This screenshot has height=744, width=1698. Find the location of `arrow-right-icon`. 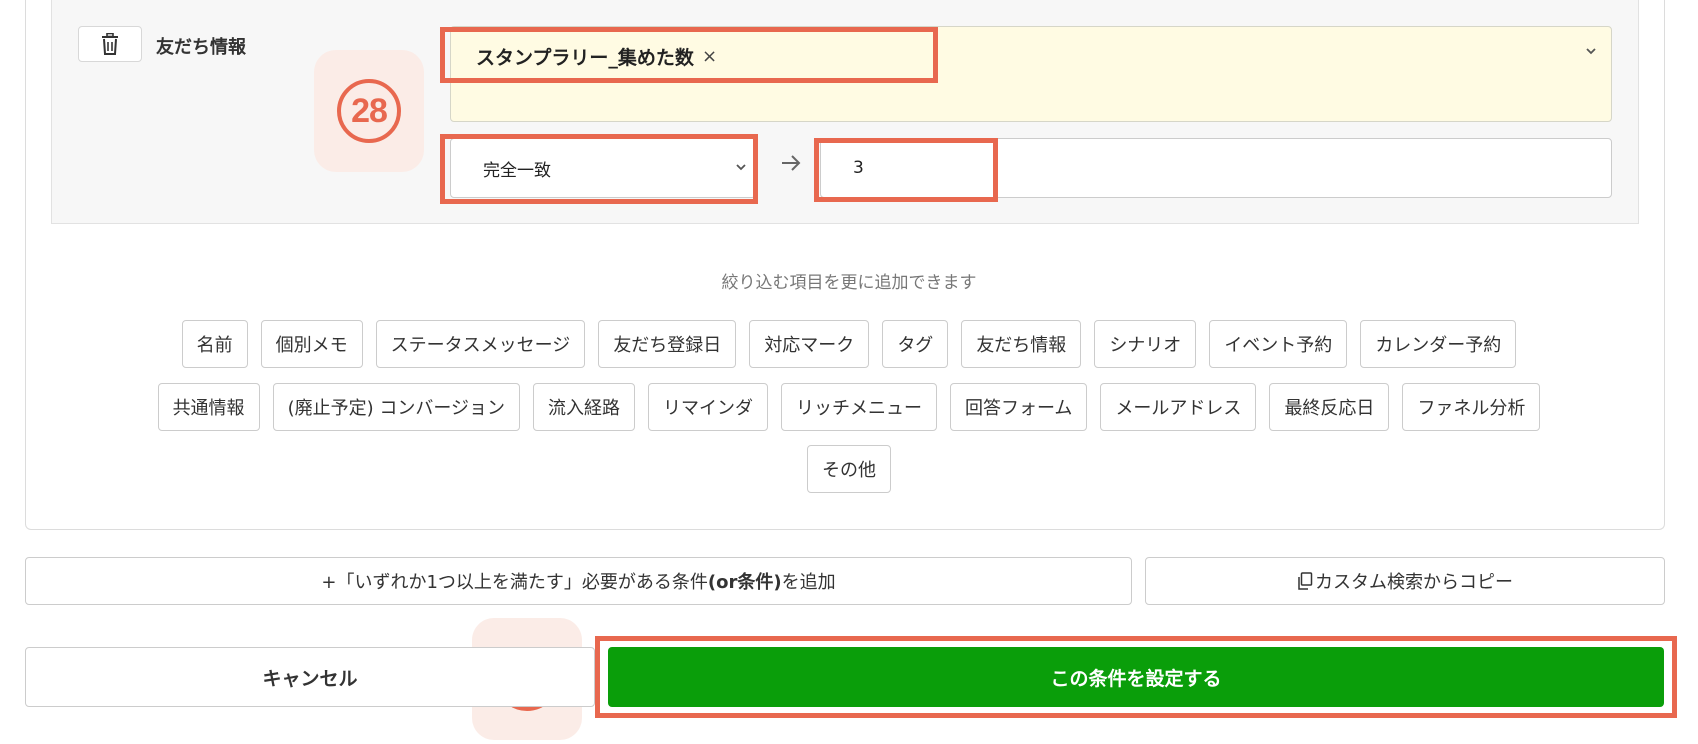

arrow-right-icon is located at coordinates (791, 163).